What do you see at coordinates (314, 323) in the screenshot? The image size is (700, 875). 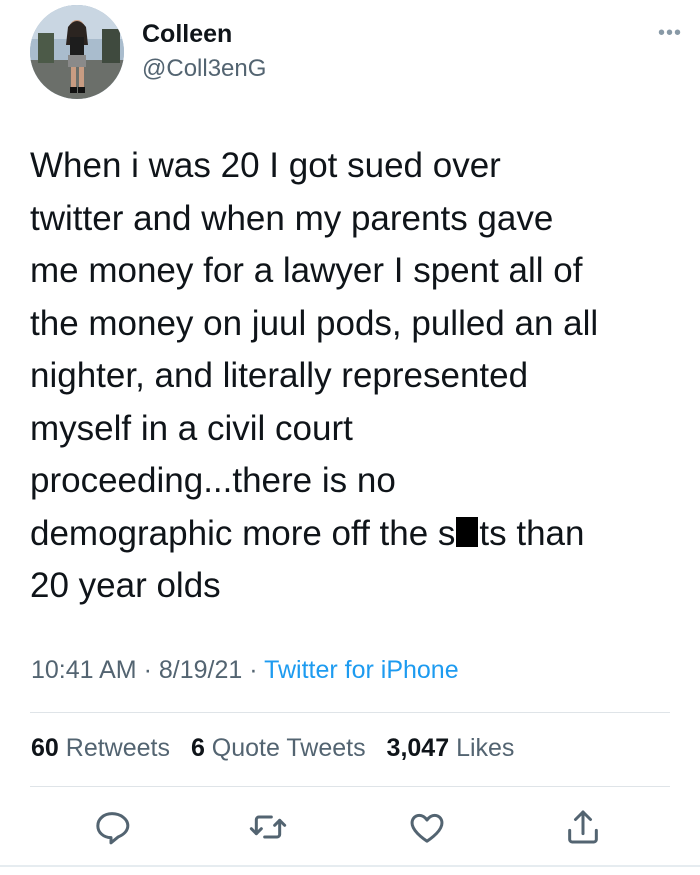 I see `tweet-line: the money on juul pods, pulled an all` at bounding box center [314, 323].